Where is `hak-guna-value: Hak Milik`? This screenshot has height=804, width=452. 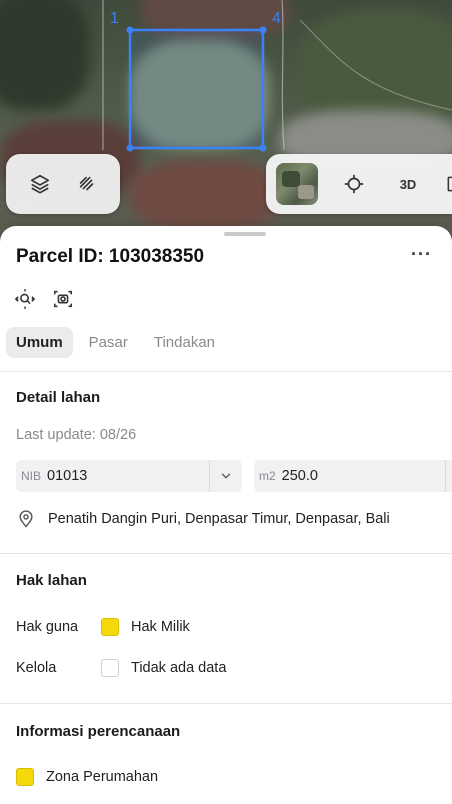
hak-guna-value: Hak Milik is located at coordinates (160, 627).